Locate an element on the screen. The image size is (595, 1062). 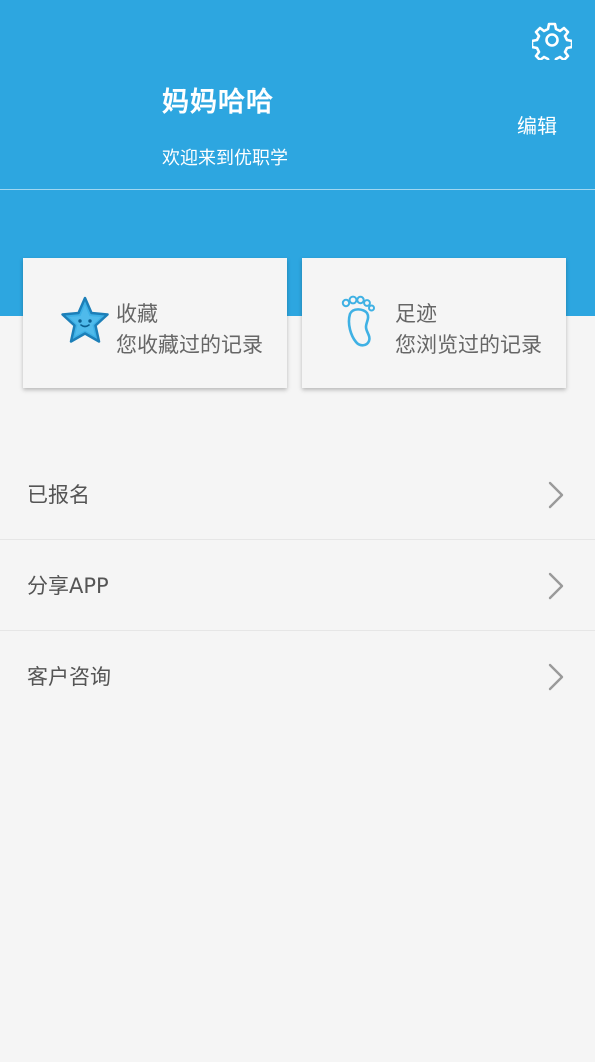
menu-item-label: 已报名 is located at coordinates (58, 495).